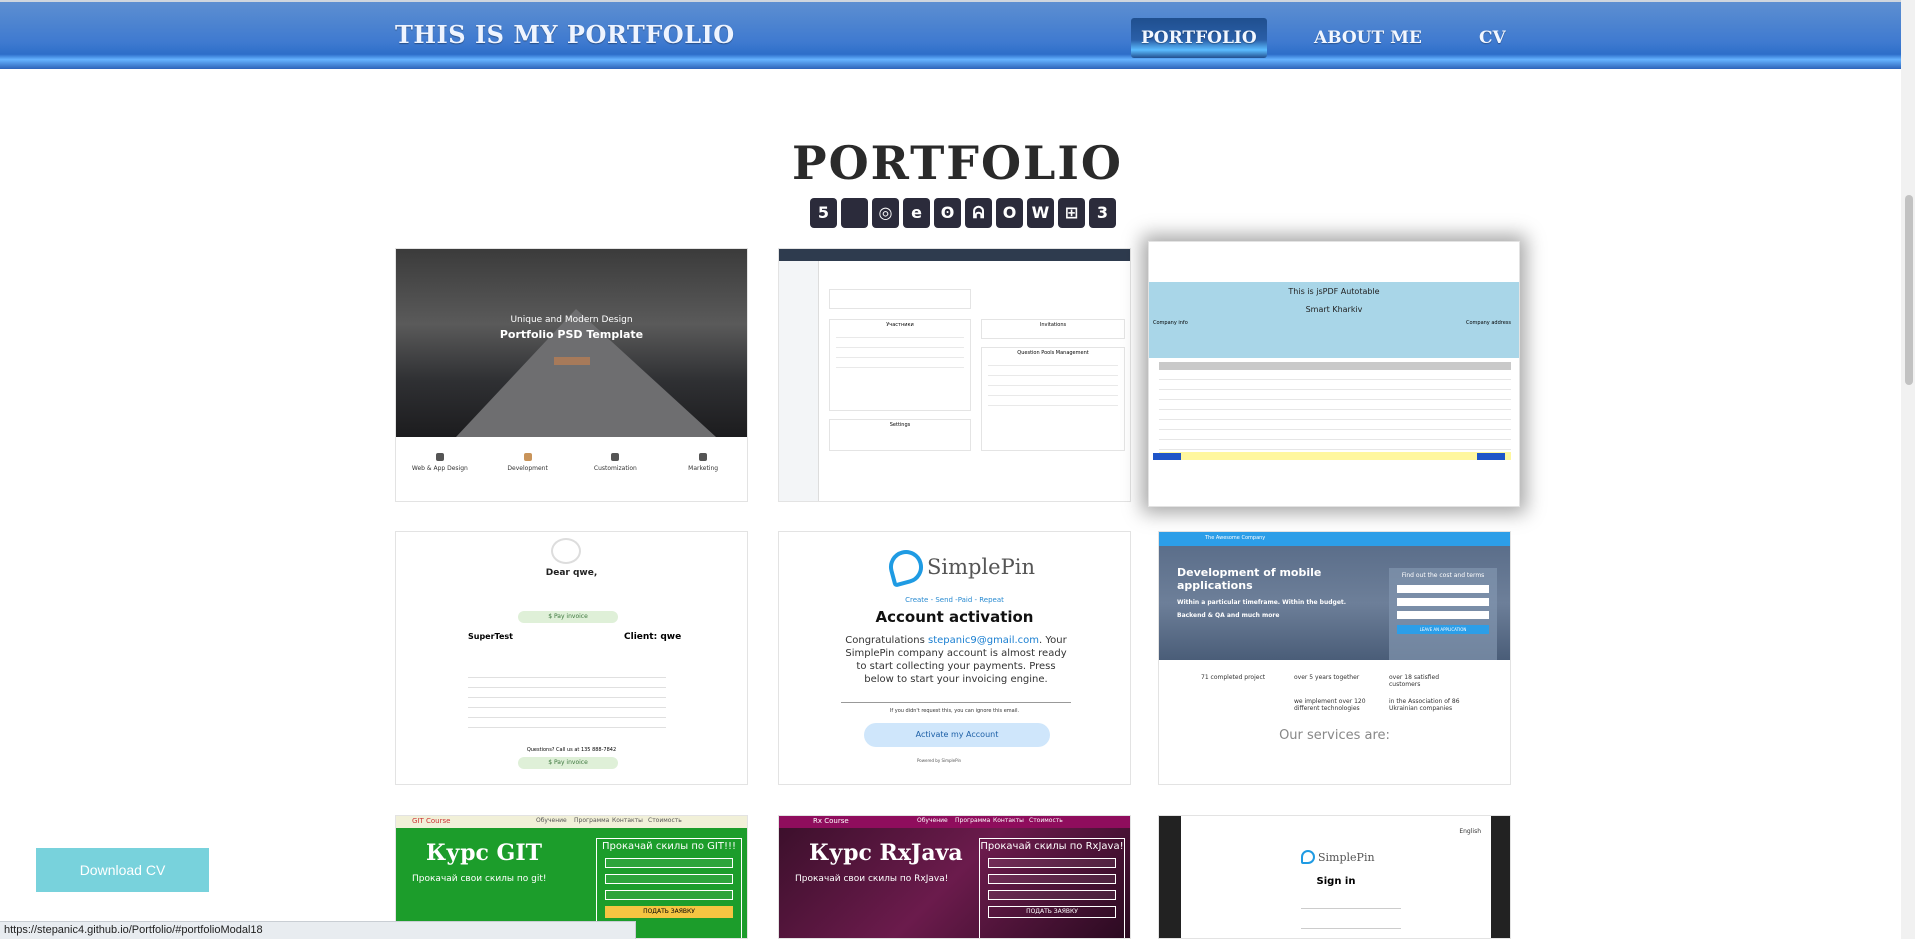  I want to click on card-subtitle: Unique and Modern Design, so click(571, 320).